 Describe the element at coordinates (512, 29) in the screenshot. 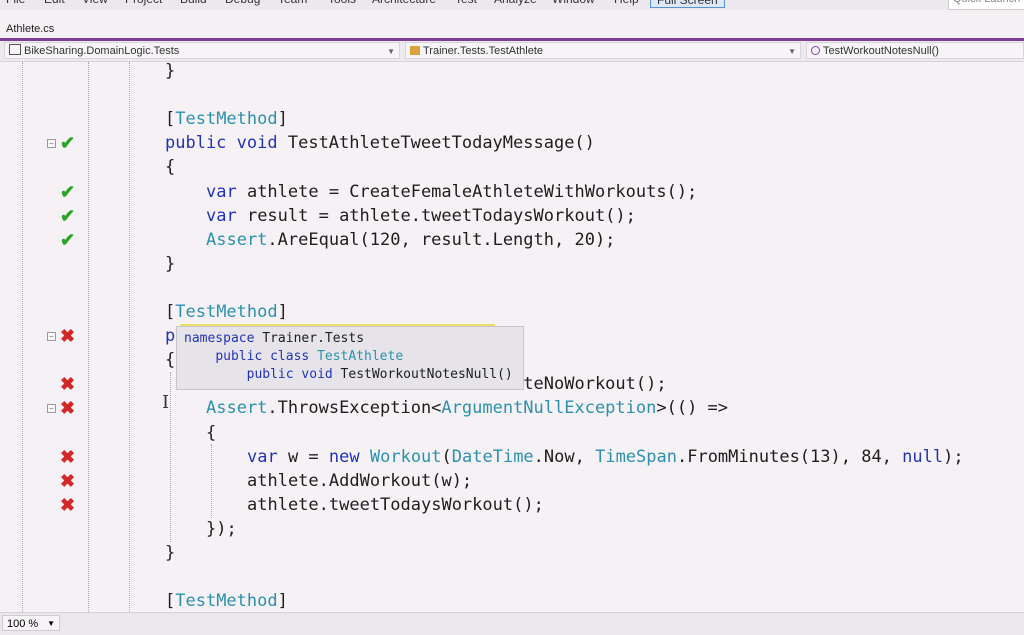

I see `document-tab: Athlete.cs` at that location.